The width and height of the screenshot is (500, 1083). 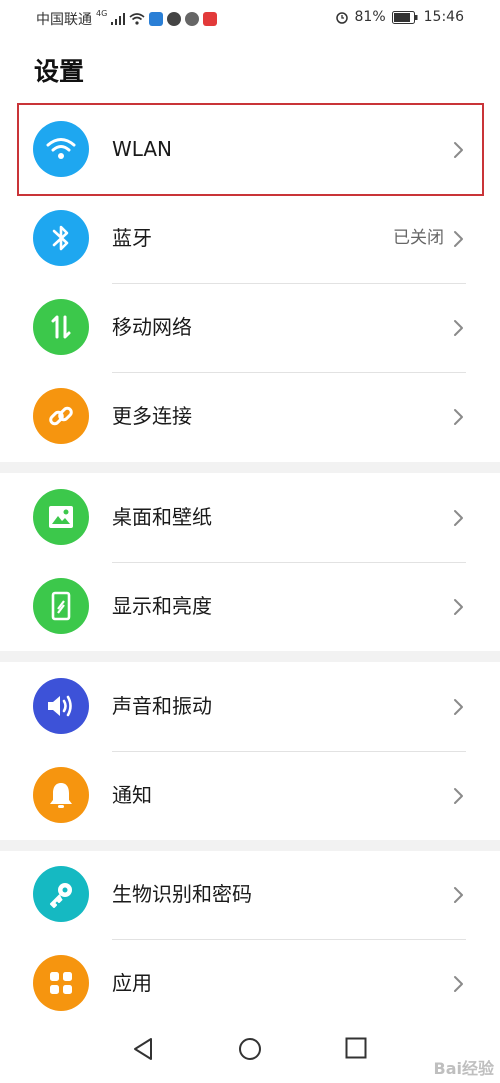 I want to click on display-icon, so click(x=61, y=606).